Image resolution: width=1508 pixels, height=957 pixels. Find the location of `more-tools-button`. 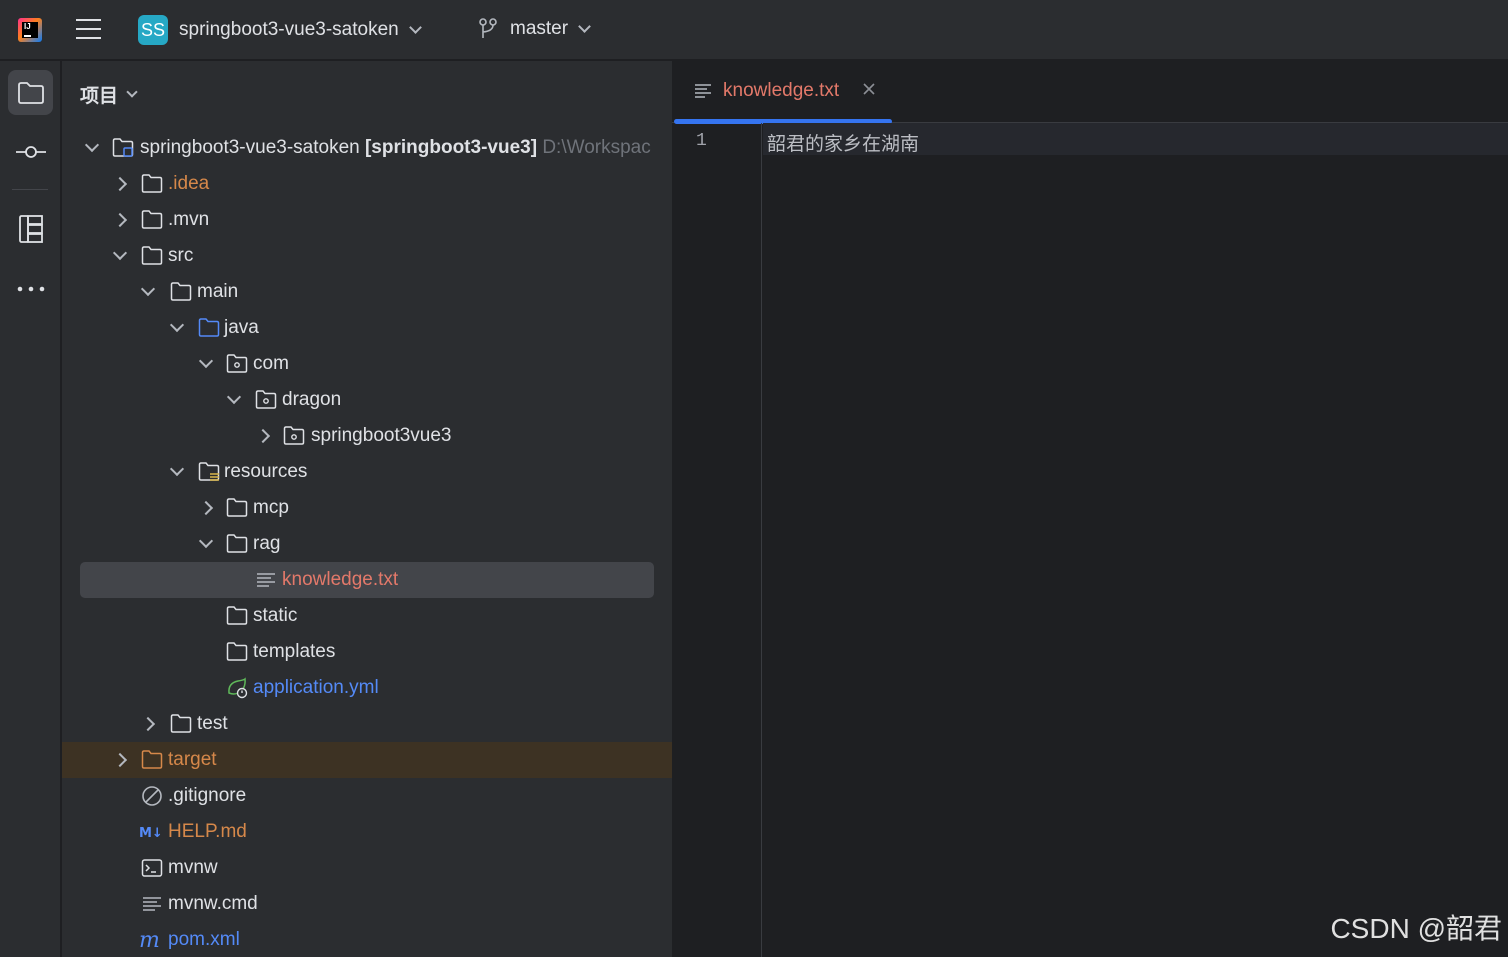

more-tools-button is located at coordinates (30, 288).